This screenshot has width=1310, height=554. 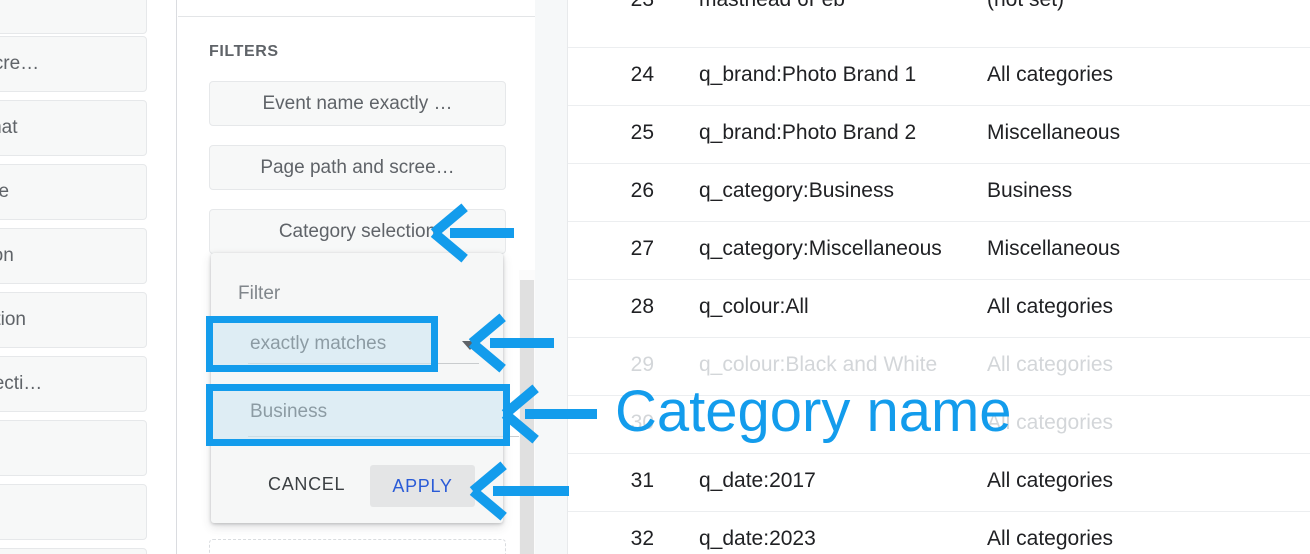 What do you see at coordinates (642, 132) in the screenshot?
I see `row-index: 25` at bounding box center [642, 132].